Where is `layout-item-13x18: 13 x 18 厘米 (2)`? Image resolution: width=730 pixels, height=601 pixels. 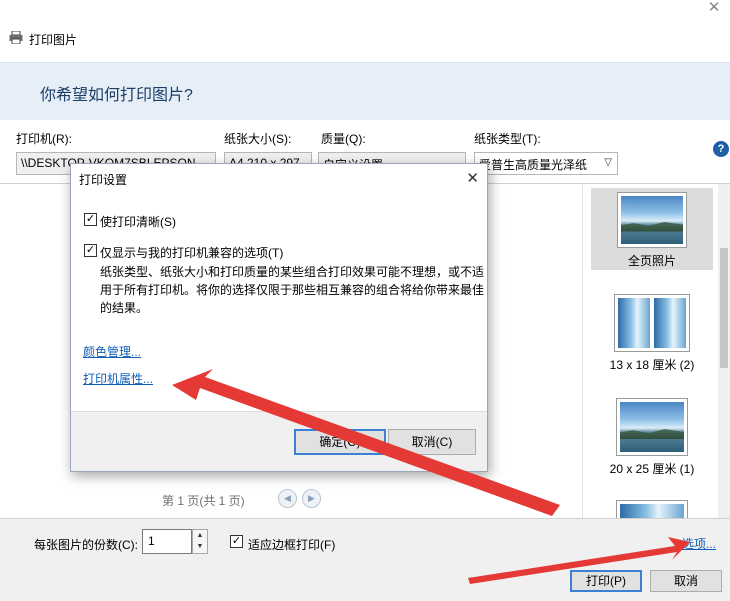
layout-item-13x18: 13 x 18 厘米 (2) is located at coordinates (652, 335).